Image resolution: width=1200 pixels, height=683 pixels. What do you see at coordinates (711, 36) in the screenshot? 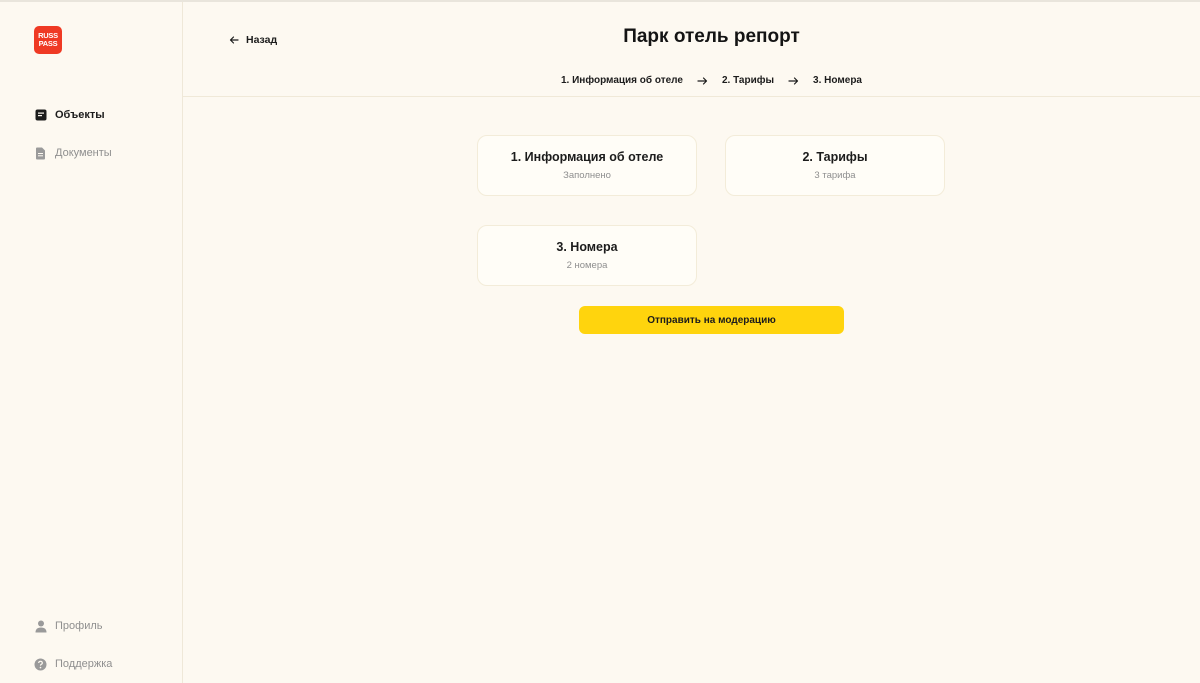
I see `page-title: Парк отель репорт` at bounding box center [711, 36].